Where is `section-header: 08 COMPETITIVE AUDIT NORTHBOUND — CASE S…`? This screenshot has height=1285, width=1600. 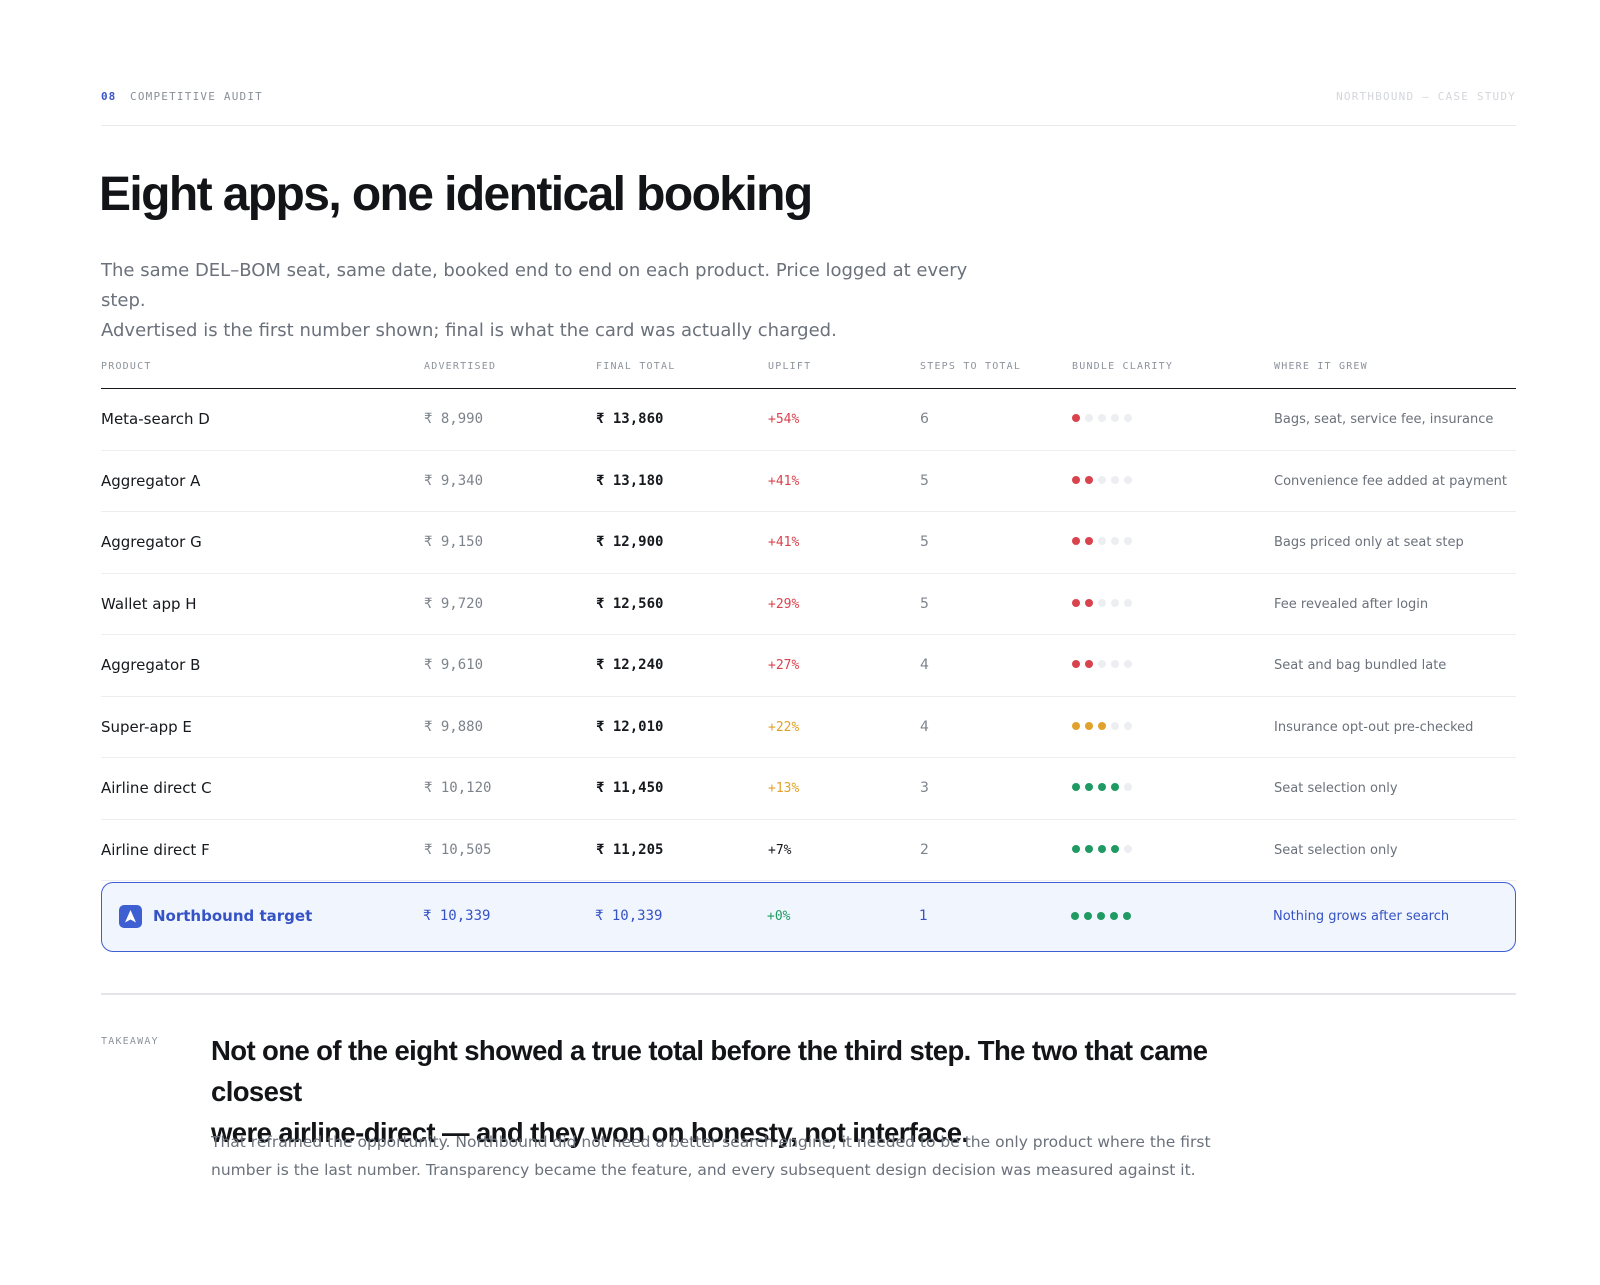 section-header: 08 COMPETITIVE AUDIT NORTHBOUND — CASE S… is located at coordinates (808, 106).